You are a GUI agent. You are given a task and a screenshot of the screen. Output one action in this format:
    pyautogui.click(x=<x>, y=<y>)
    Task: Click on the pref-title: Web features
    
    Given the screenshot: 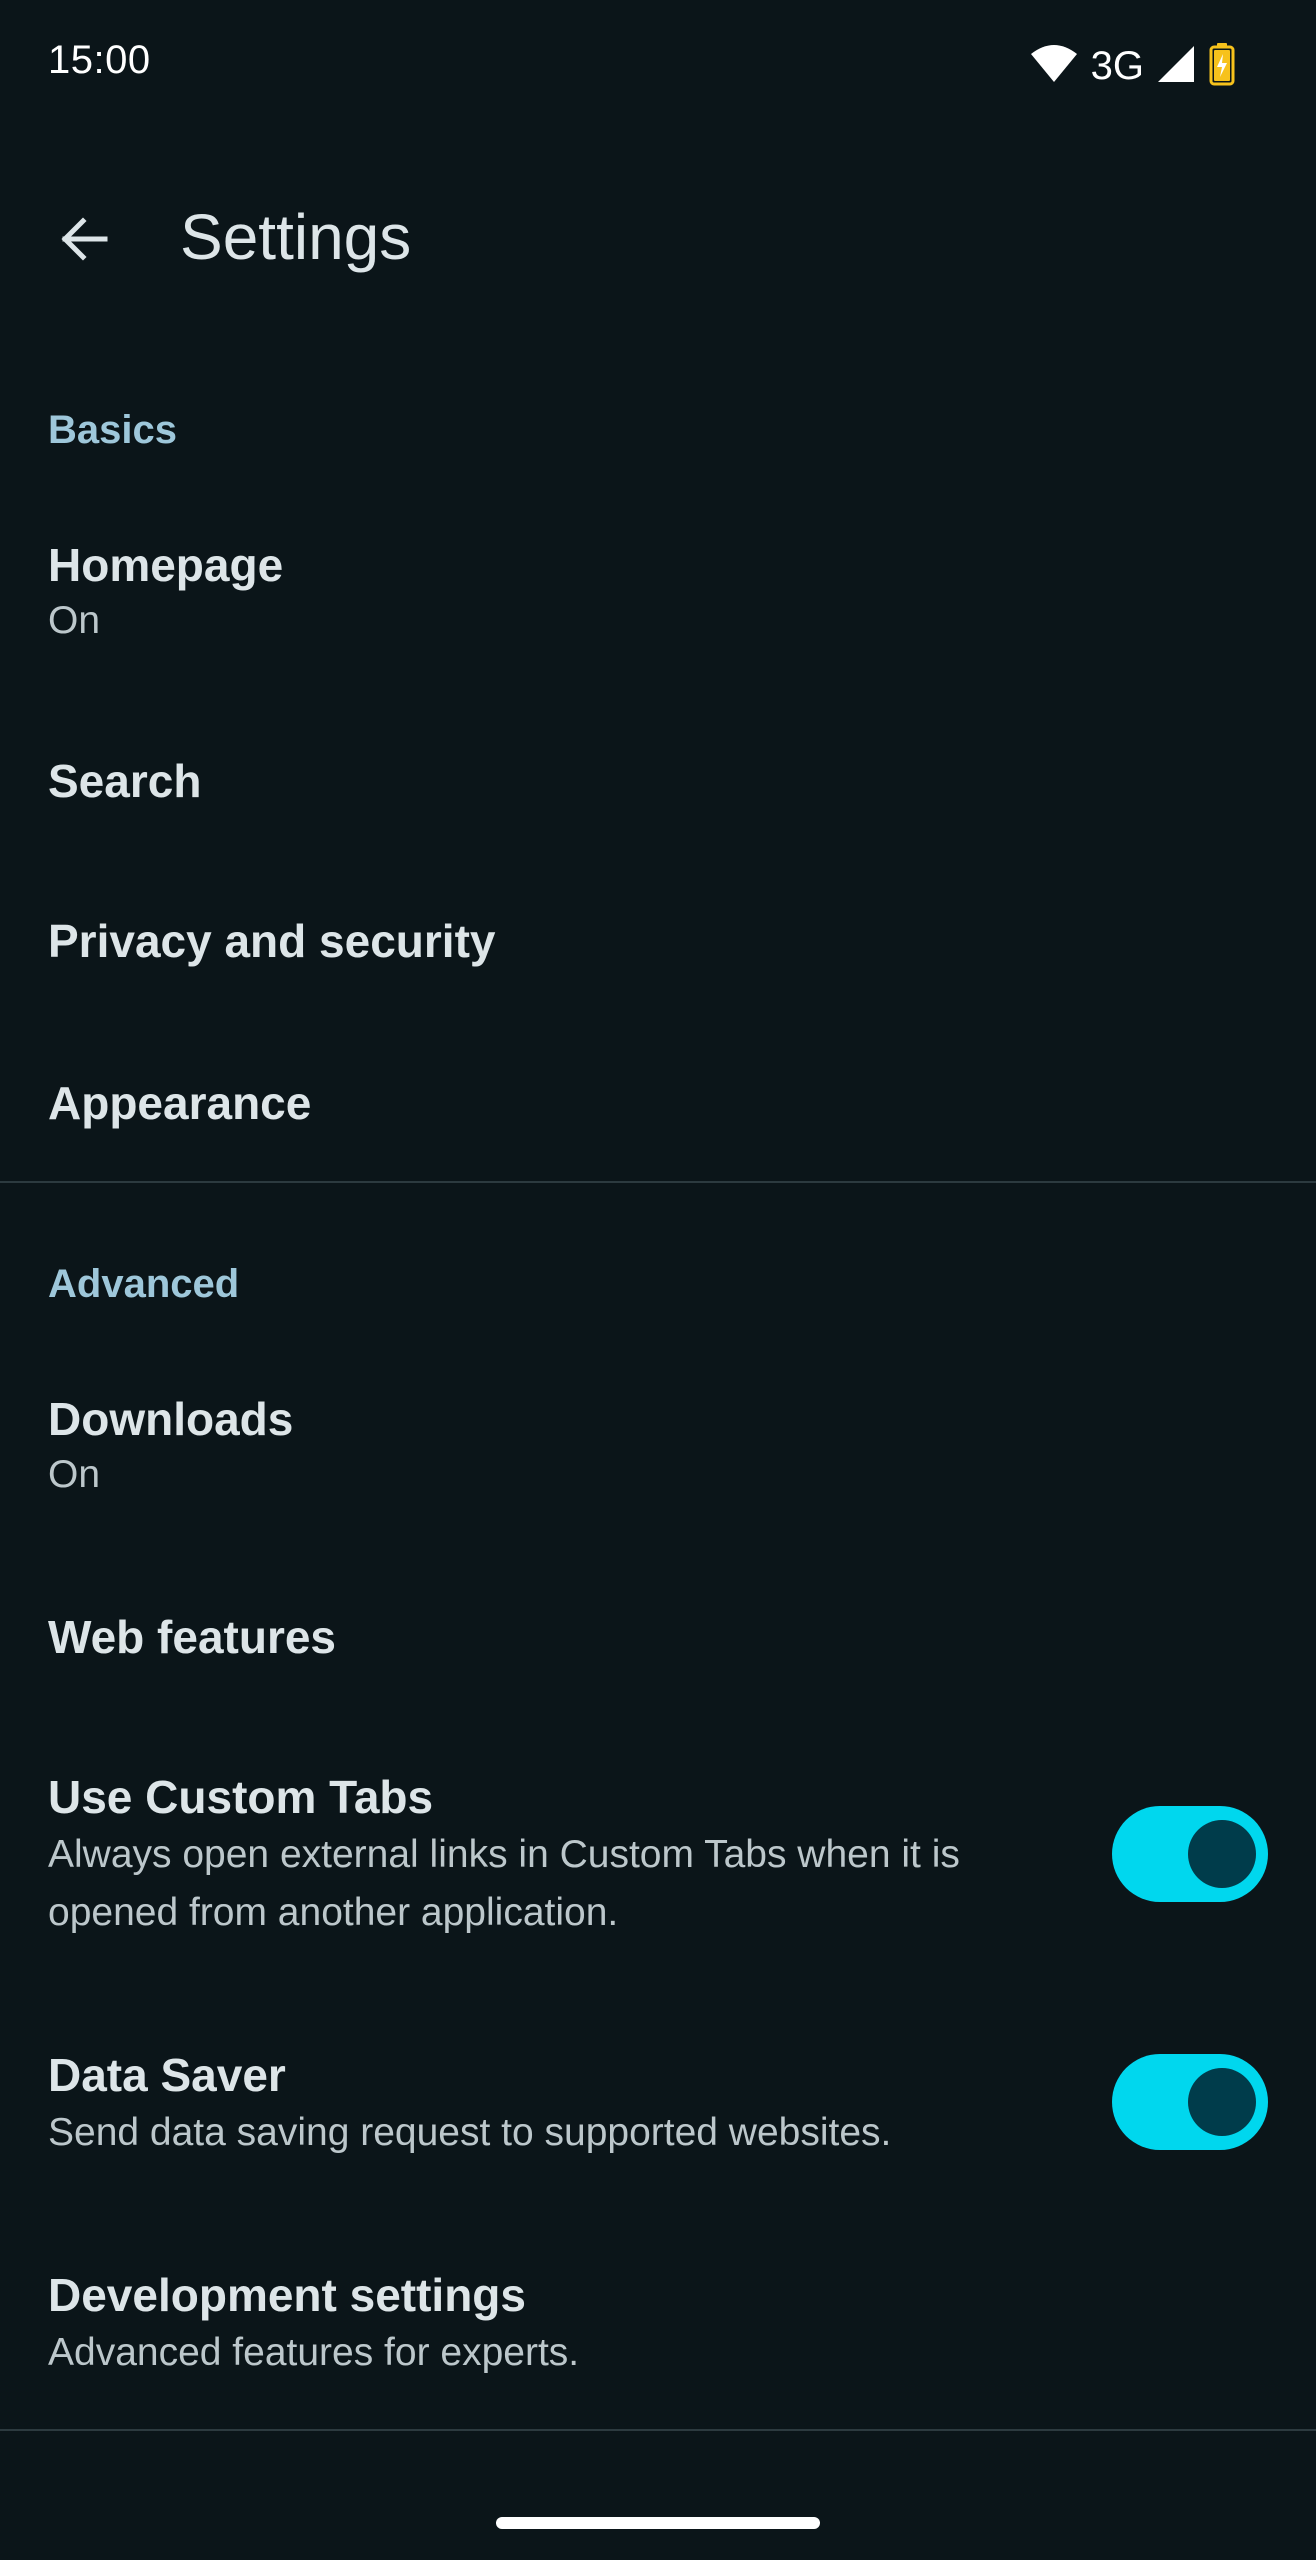 What is the action you would take?
    pyautogui.click(x=192, y=1637)
    